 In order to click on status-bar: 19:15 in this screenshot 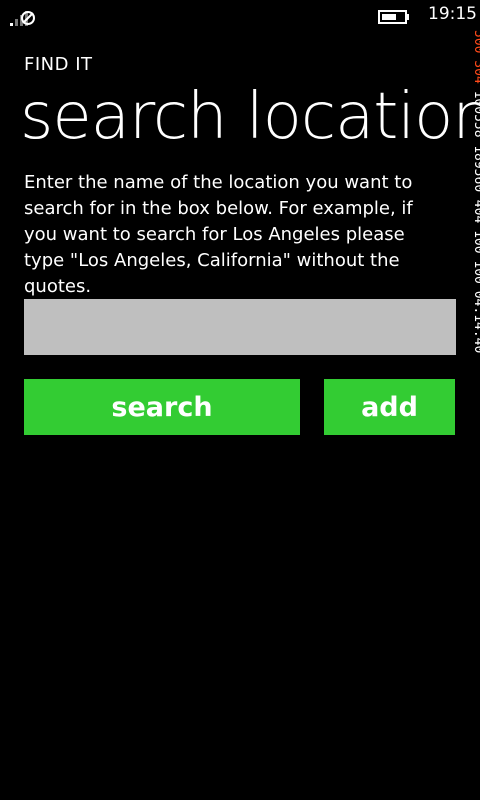, I will do `click(240, 16)`.